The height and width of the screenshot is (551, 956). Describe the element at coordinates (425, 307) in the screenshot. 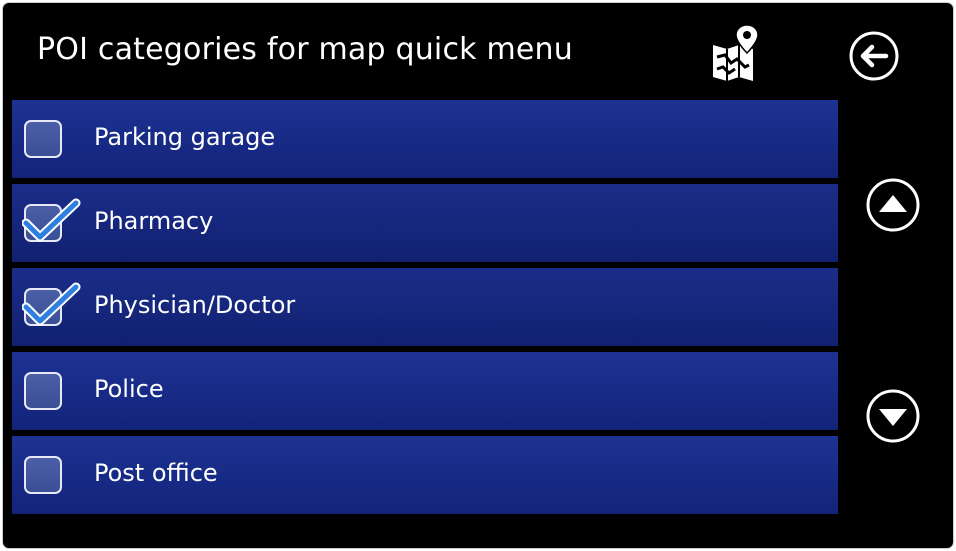

I see `category-row-physician-doctor: Physician/Doctor` at that location.